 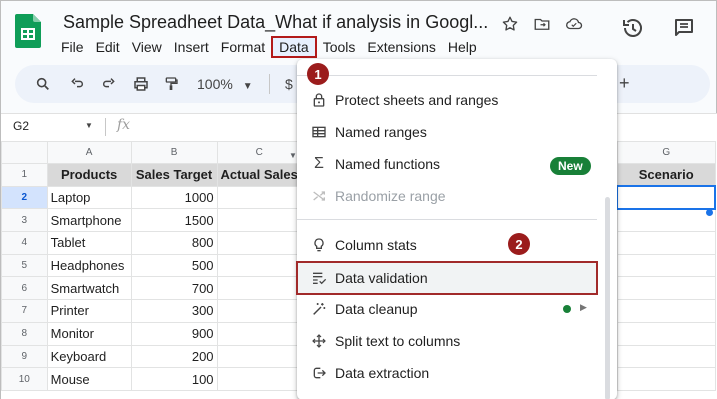 What do you see at coordinates (24, 288) in the screenshot?
I see `row-header: 6` at bounding box center [24, 288].